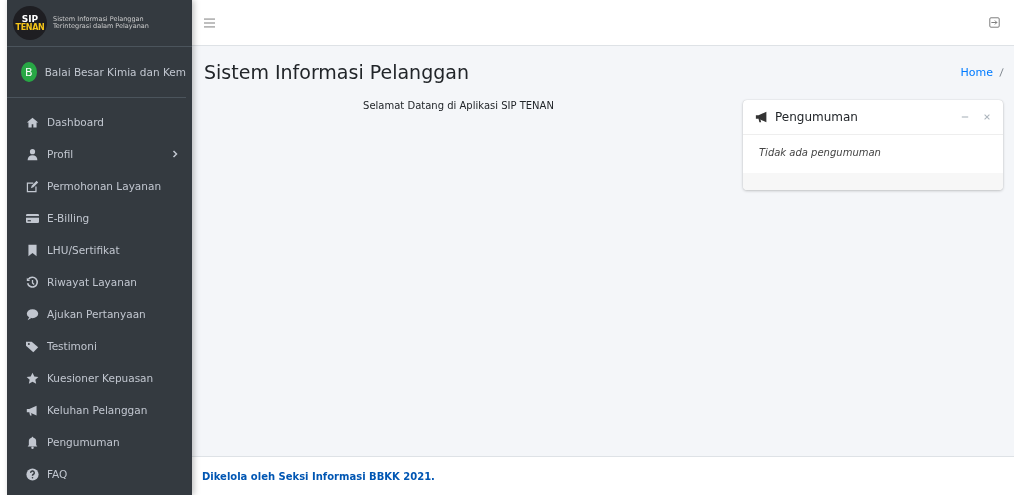 This screenshot has width=1014, height=495. Describe the element at coordinates (99, 474) in the screenshot. I see `sidebar-item: FAQ` at that location.